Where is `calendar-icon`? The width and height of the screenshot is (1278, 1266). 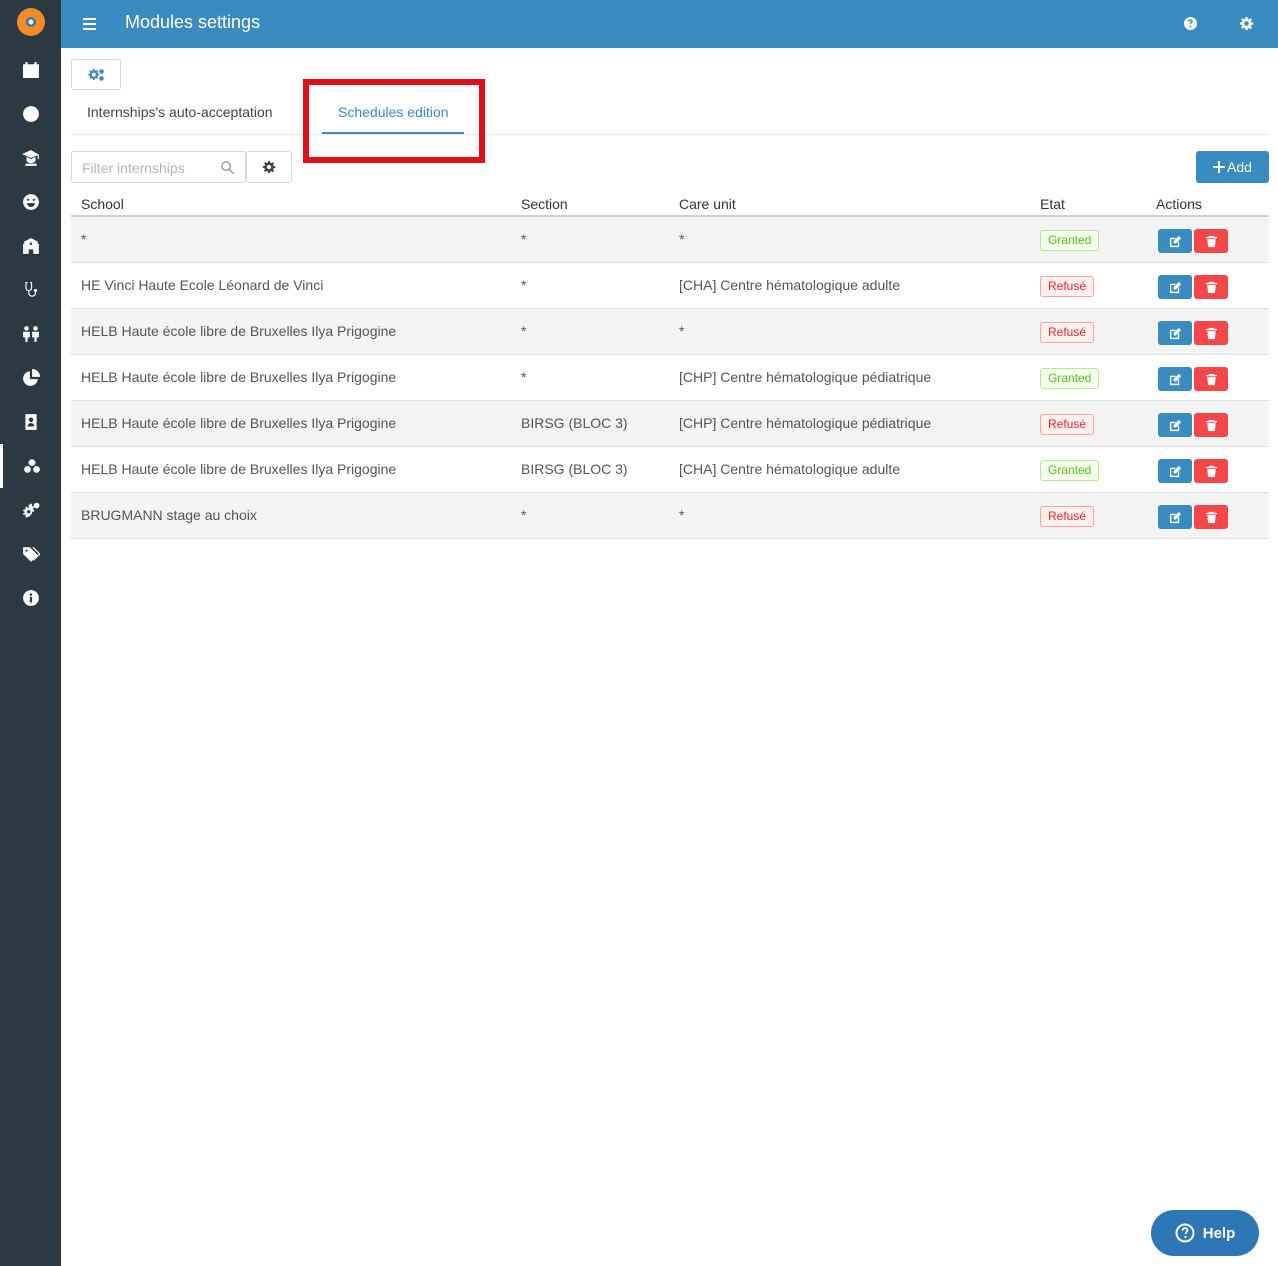 calendar-icon is located at coordinates (30, 70).